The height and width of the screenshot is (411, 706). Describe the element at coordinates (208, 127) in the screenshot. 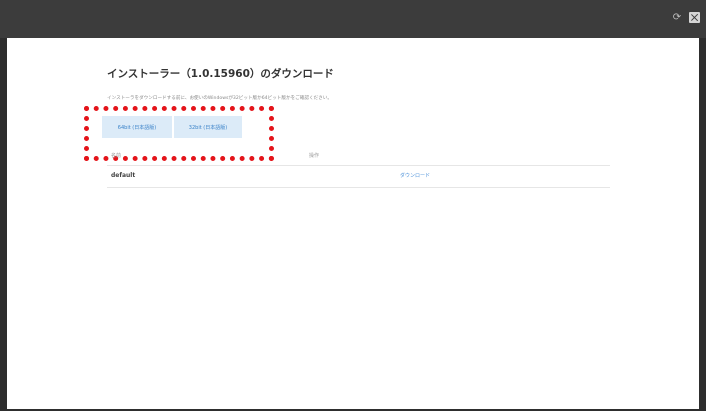

I see `download-32bit-button: 32bit (日本語版)` at that location.